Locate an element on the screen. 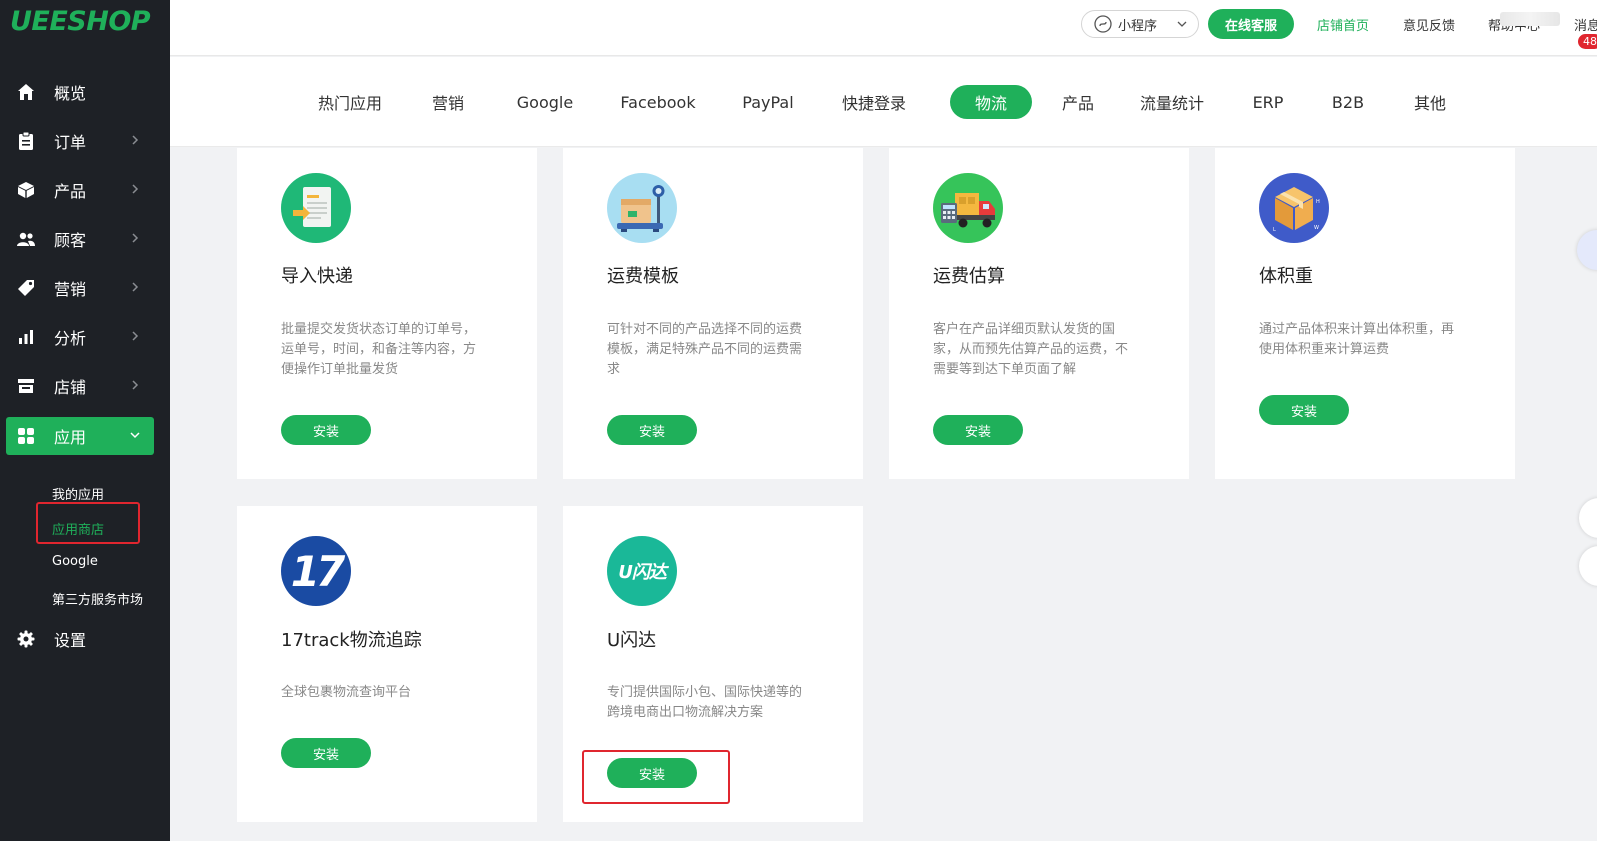 The image size is (1597, 841). tab-other: 其他 is located at coordinates (1430, 102).